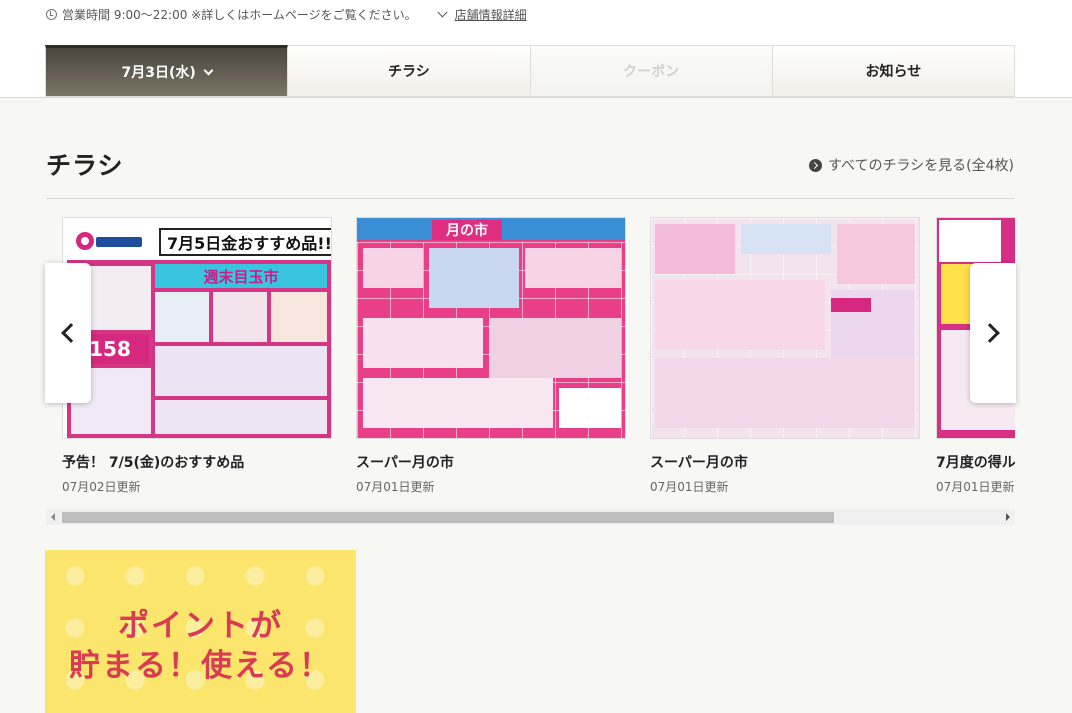 The image size is (1072, 713). What do you see at coordinates (530, 198) in the screenshot?
I see `divider` at bounding box center [530, 198].